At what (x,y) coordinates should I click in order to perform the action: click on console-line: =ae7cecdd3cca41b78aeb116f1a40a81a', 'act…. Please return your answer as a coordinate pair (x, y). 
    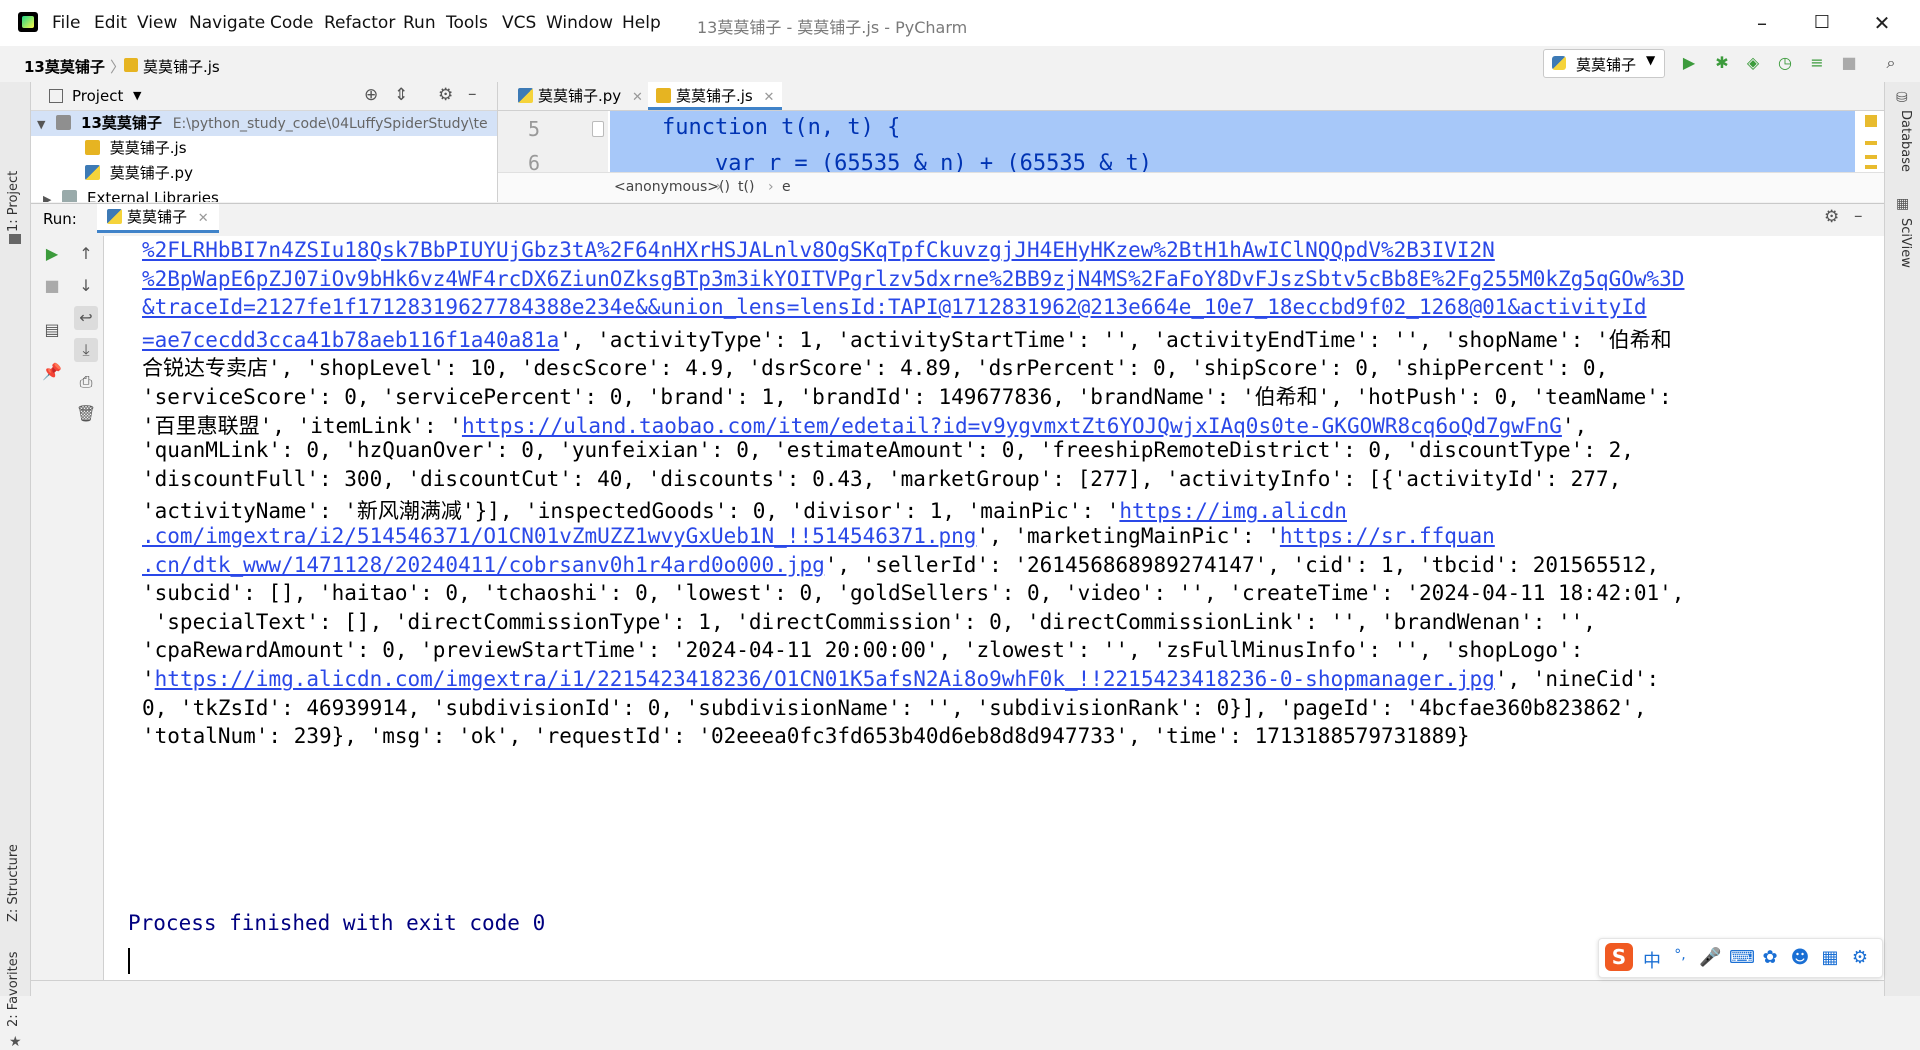
    Looking at the image, I should click on (907, 339).